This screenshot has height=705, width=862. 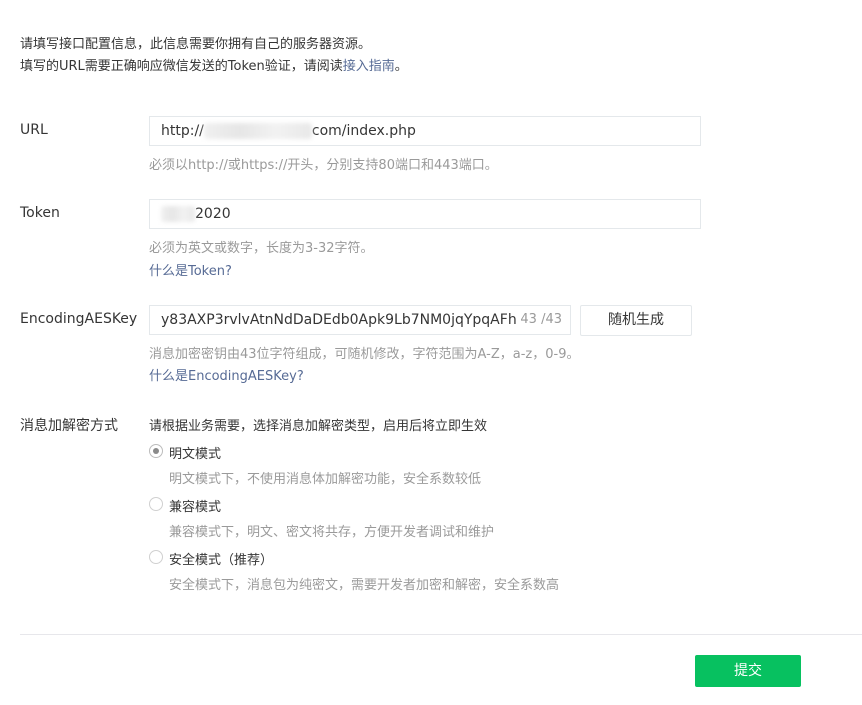 I want to click on intro-line-2: 填写的URL需要正确响应微信发送的Token验证，请阅读接入指南。, so click(x=214, y=67).